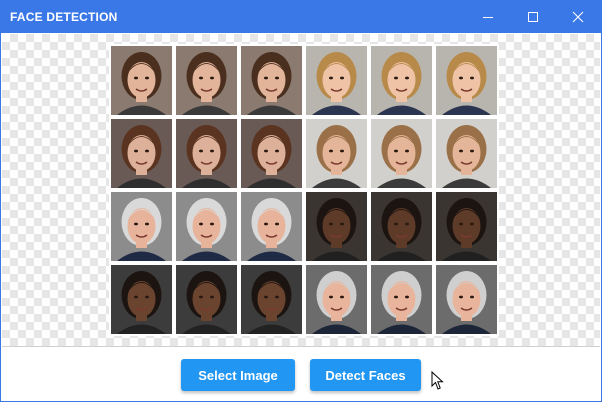 This screenshot has height=402, width=602. What do you see at coordinates (301, 17) in the screenshot?
I see `title-bar: FACE DETECTION` at bounding box center [301, 17].